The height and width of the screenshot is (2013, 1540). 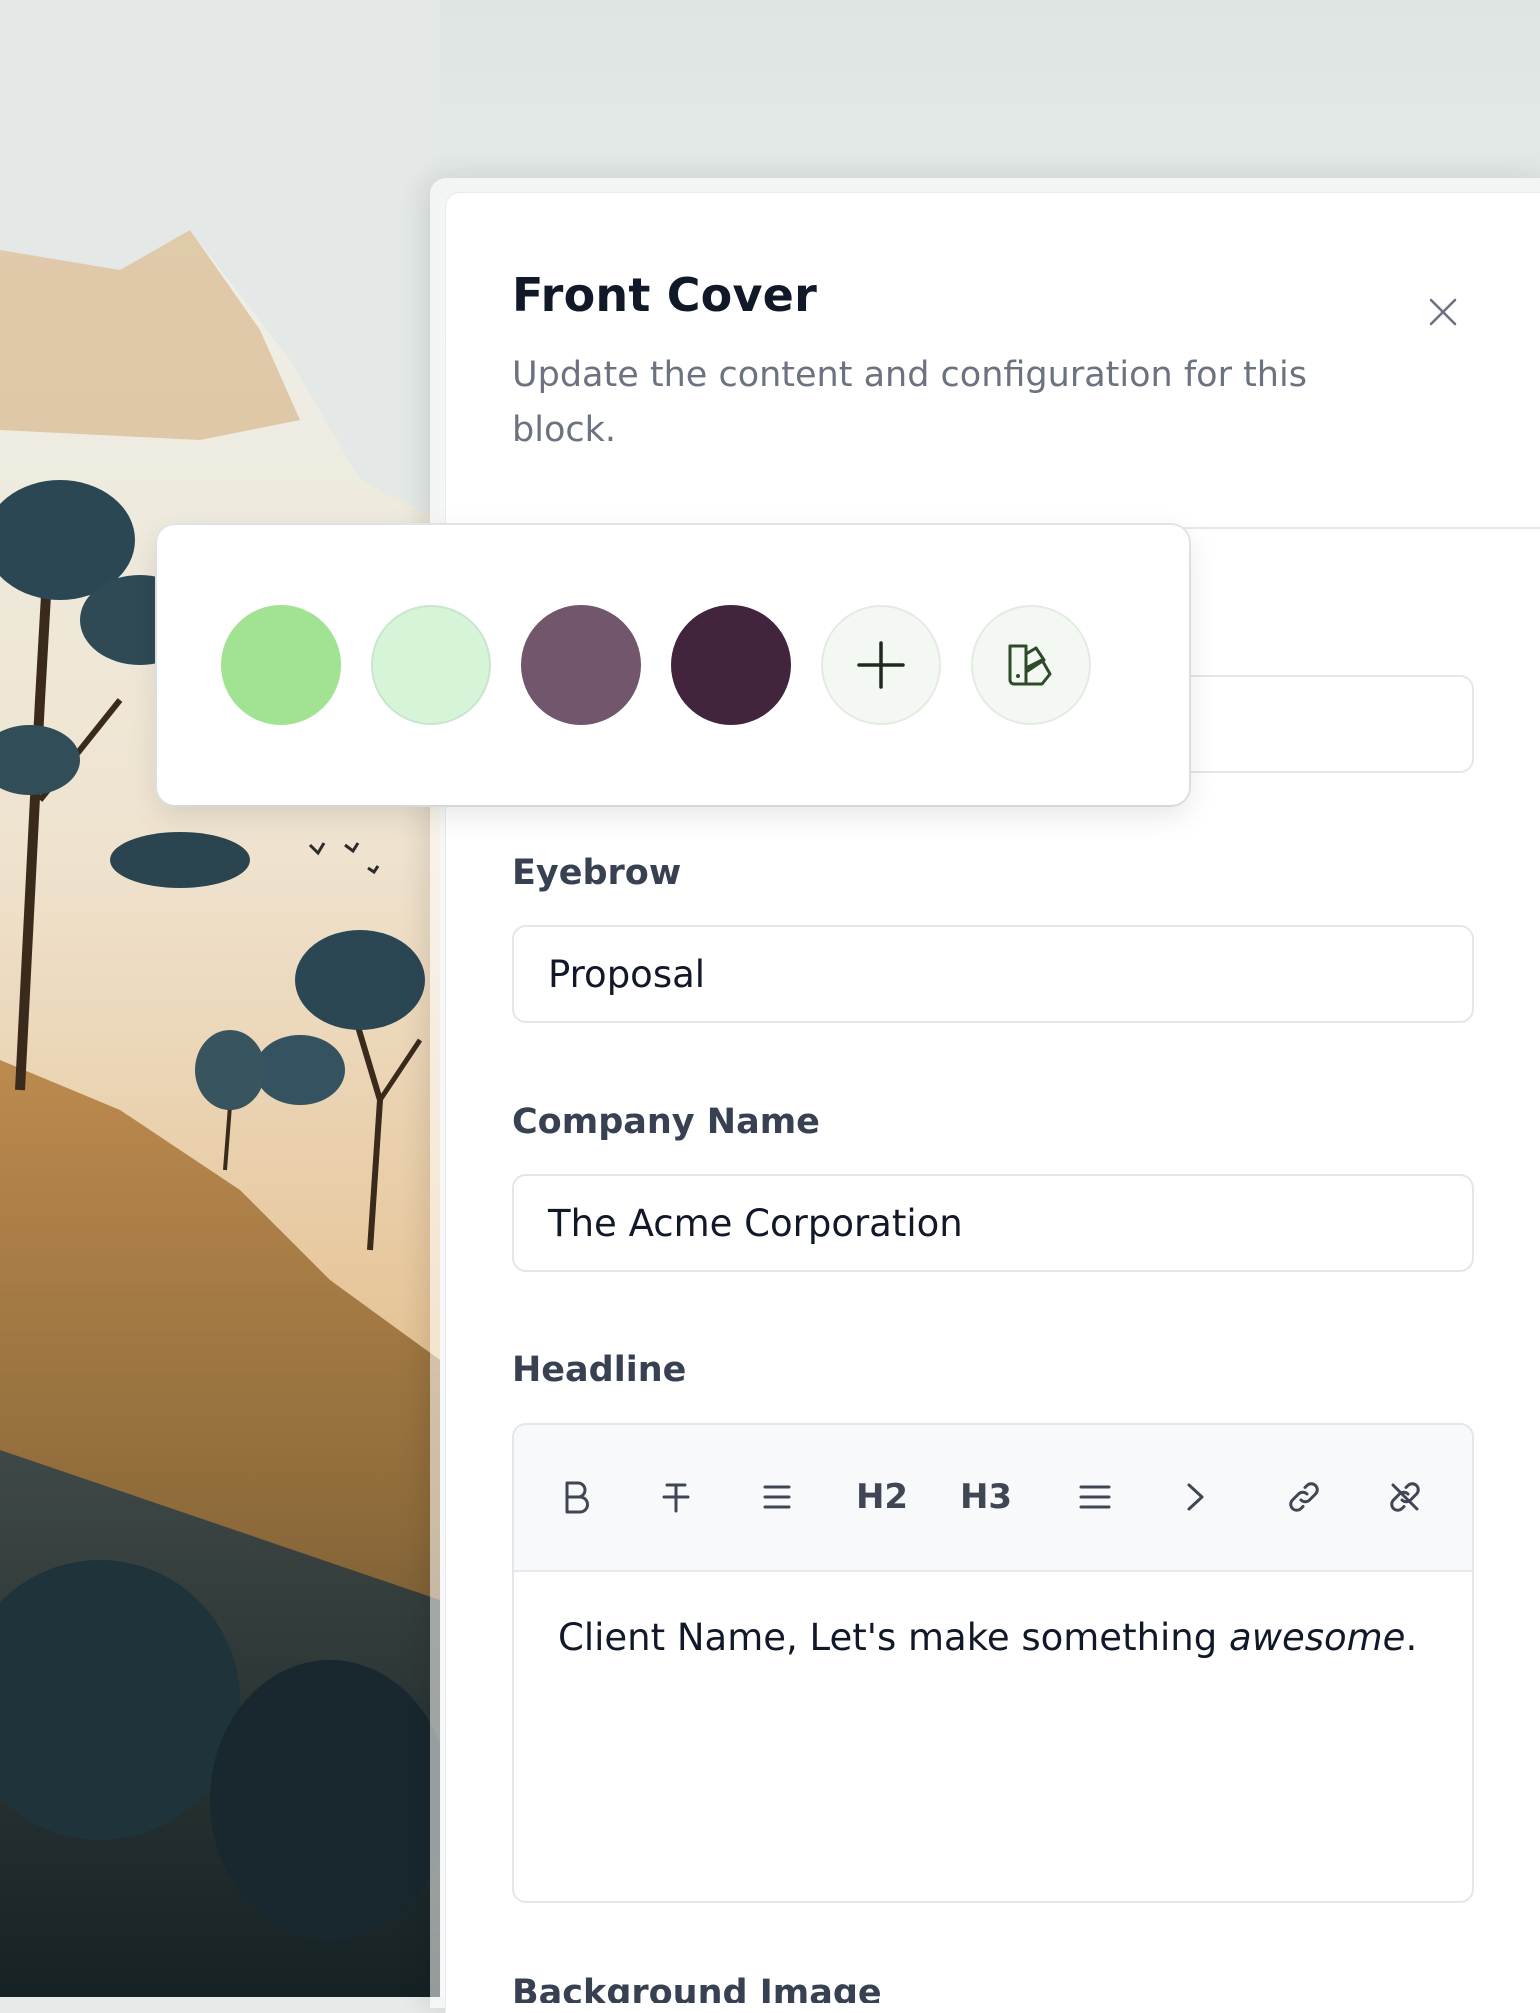 What do you see at coordinates (1317, 1637) in the screenshot?
I see `headline-emphasis: awesome` at bounding box center [1317, 1637].